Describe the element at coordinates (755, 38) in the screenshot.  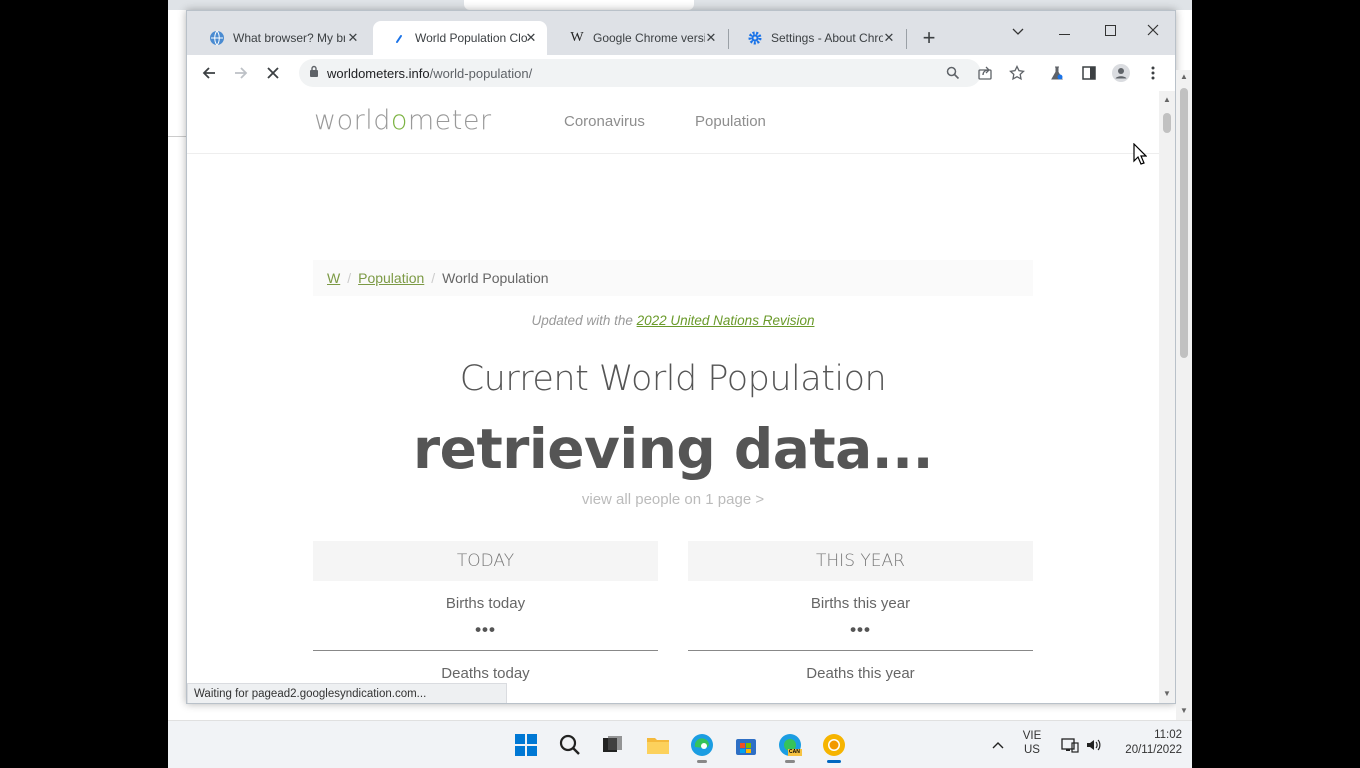
I see `settings-gear-icon` at that location.